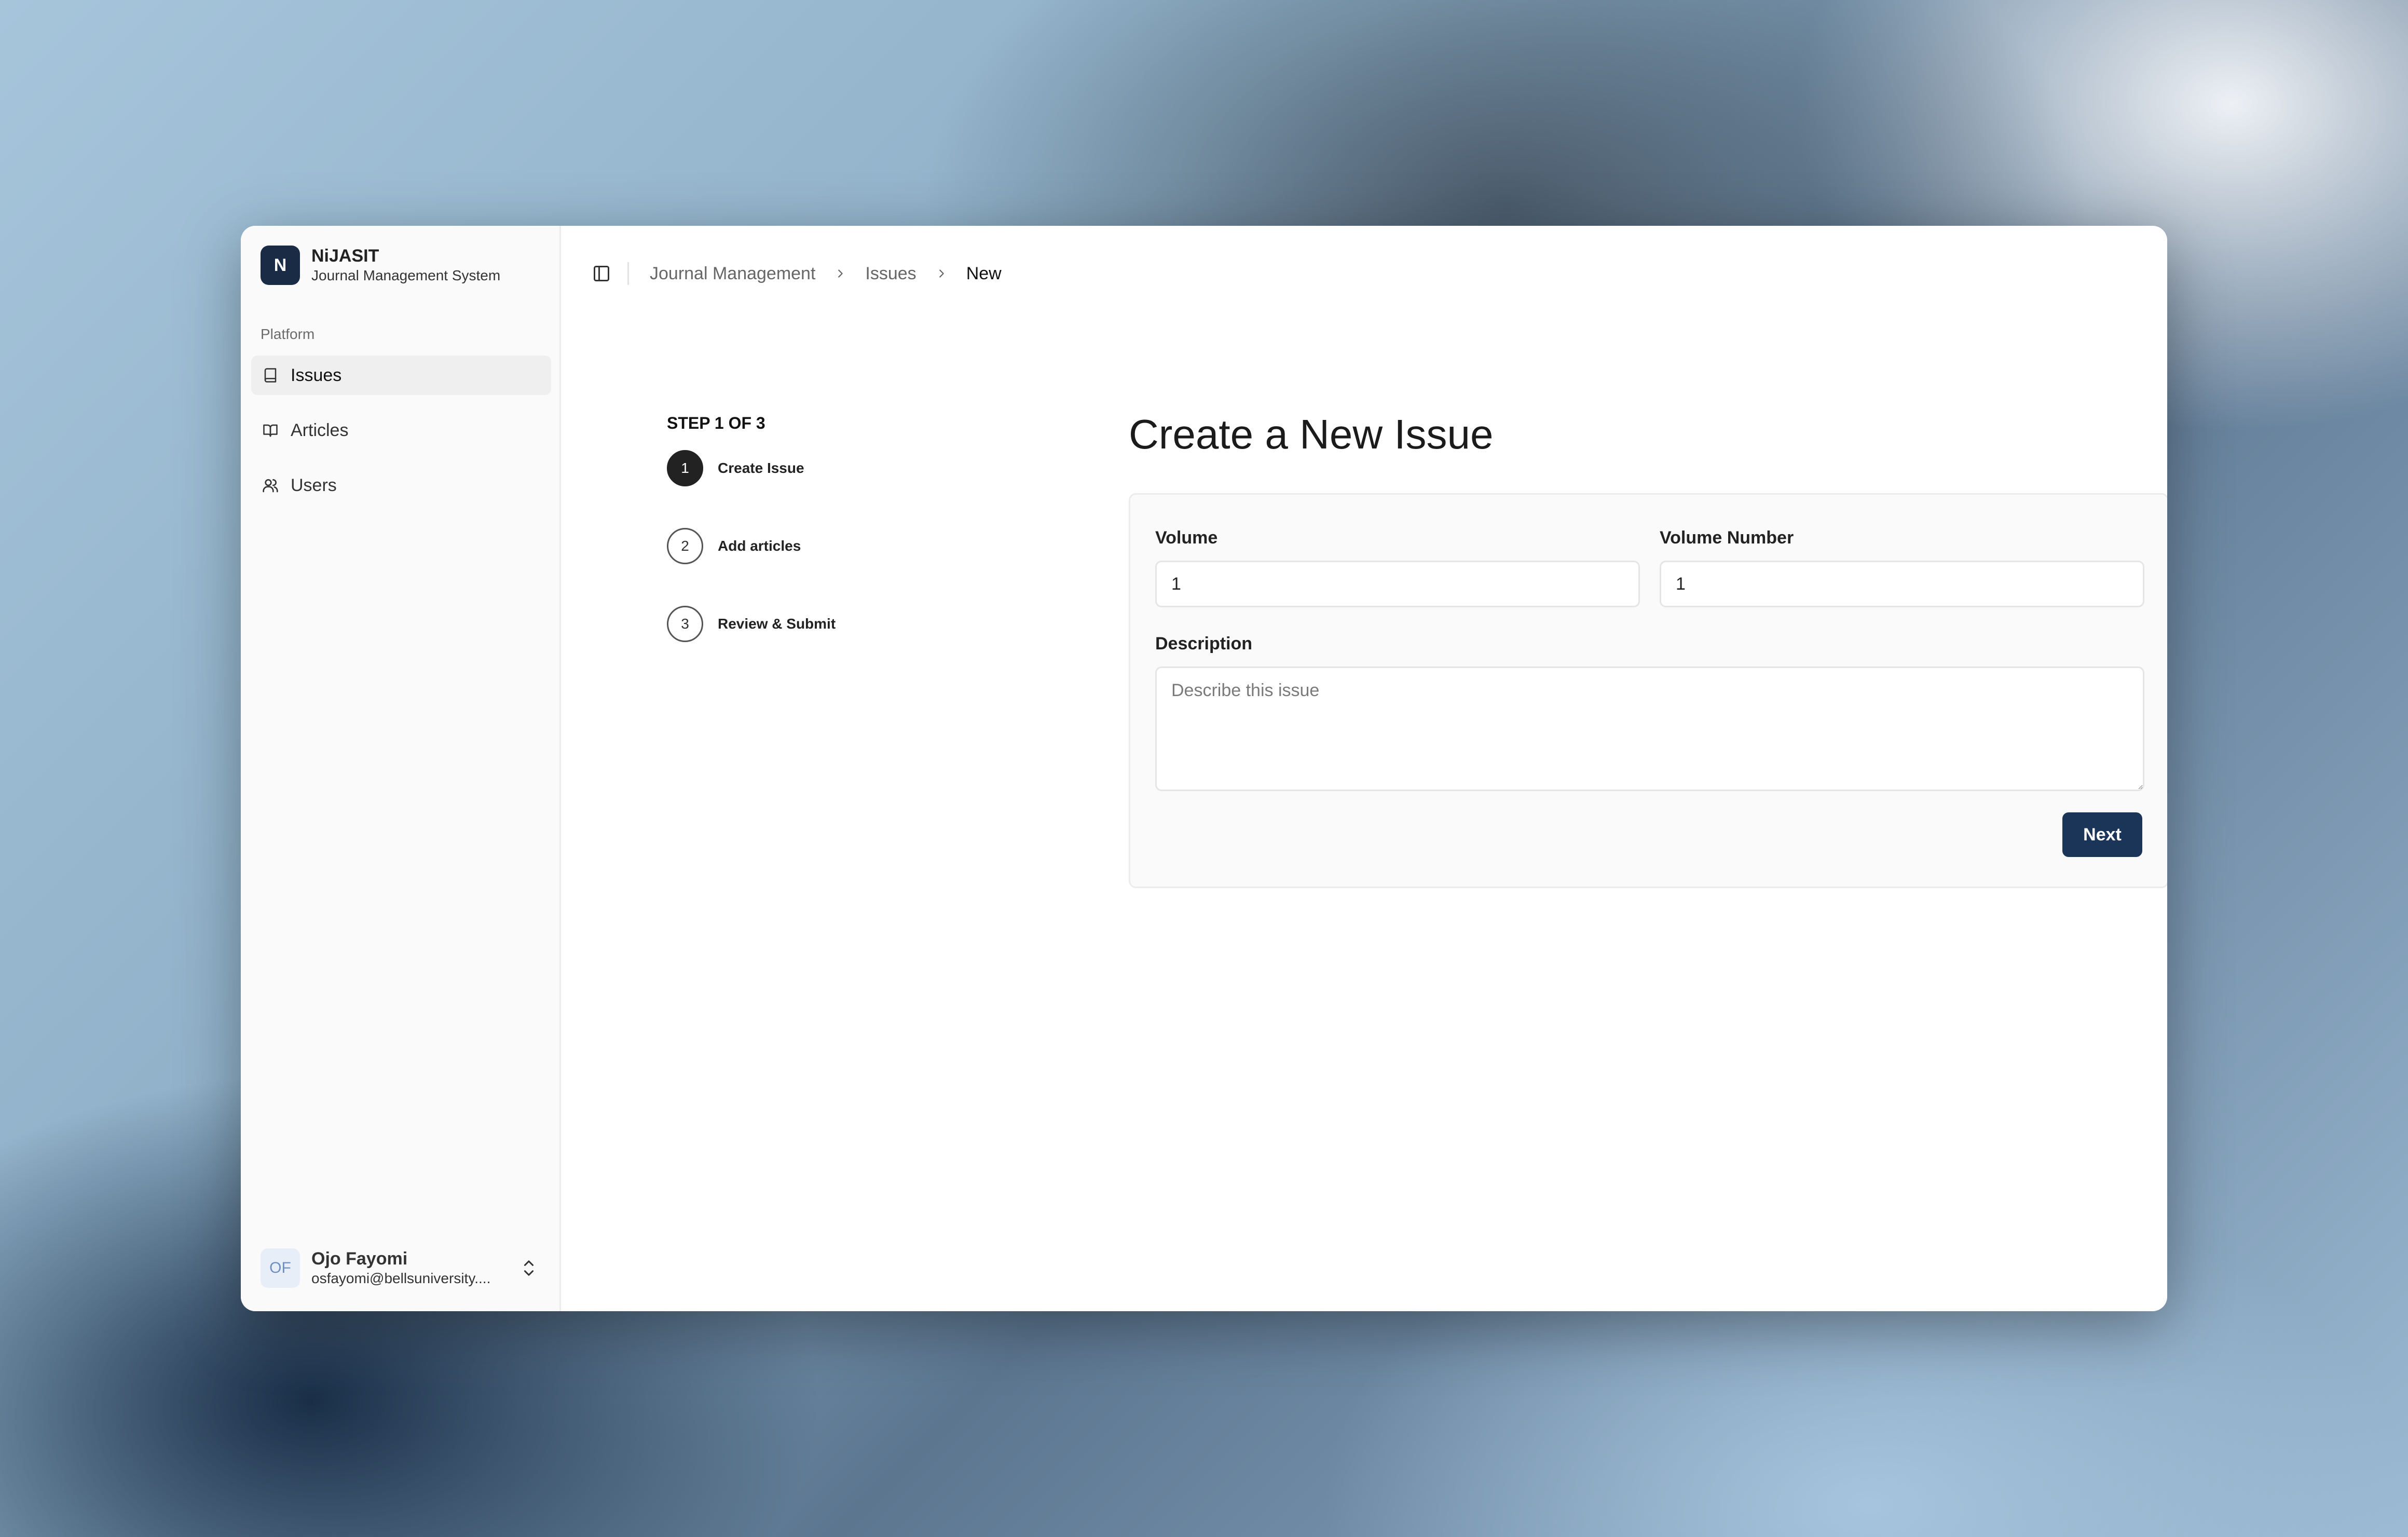 This screenshot has height=1537, width=2408. I want to click on brand-logo: N, so click(280, 265).